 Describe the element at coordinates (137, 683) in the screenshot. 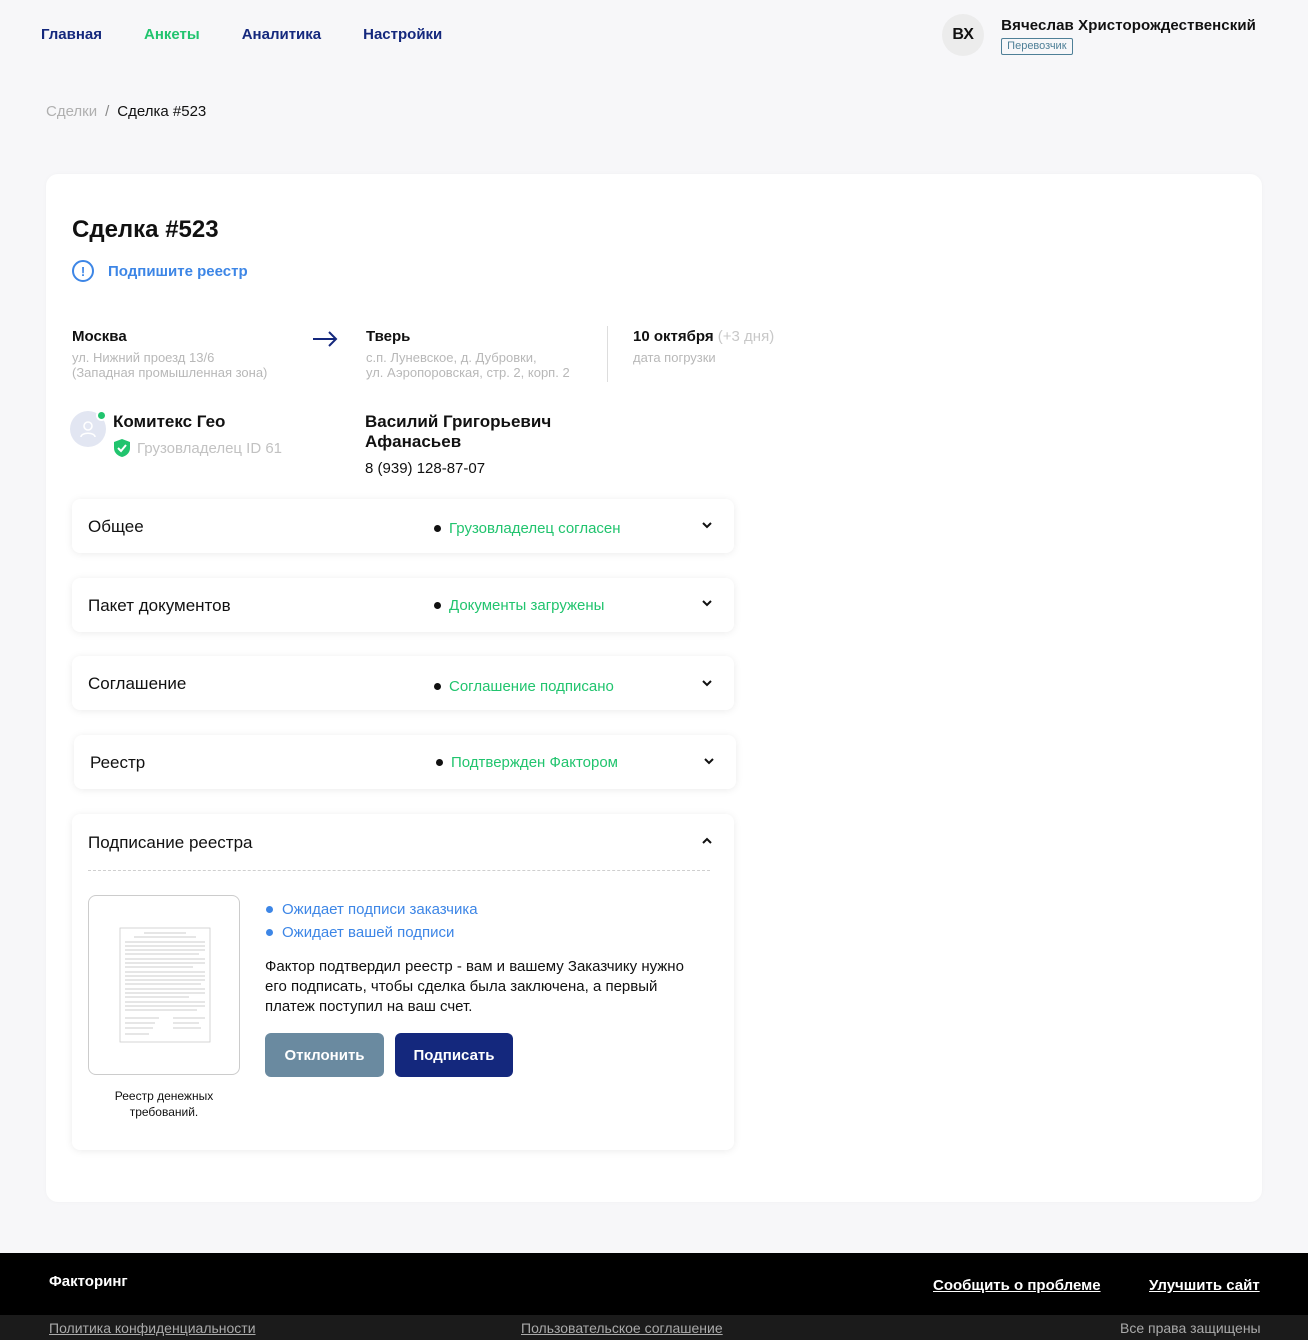

I see `section-title: Соглашение` at that location.